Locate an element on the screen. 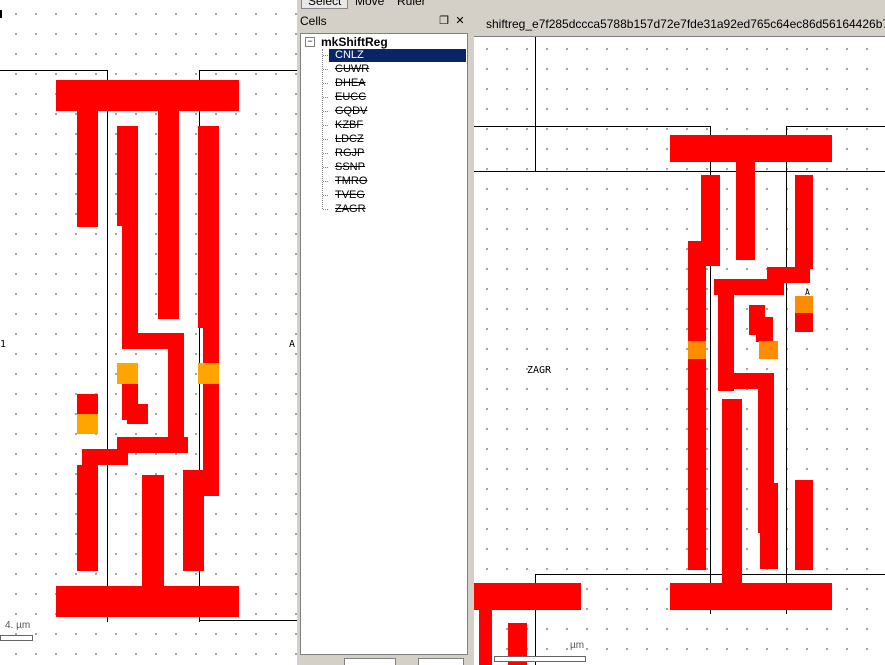 This screenshot has width=885, height=665. tree-item-kzbf: KZBF is located at coordinates (349, 125).